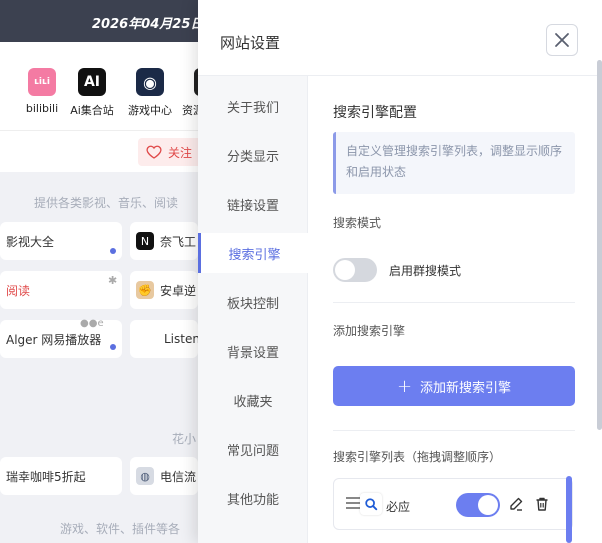 The width and height of the screenshot is (602, 543). What do you see at coordinates (253, 400) in the screenshot?
I see `nav-item-favorites: 收藏夹` at bounding box center [253, 400].